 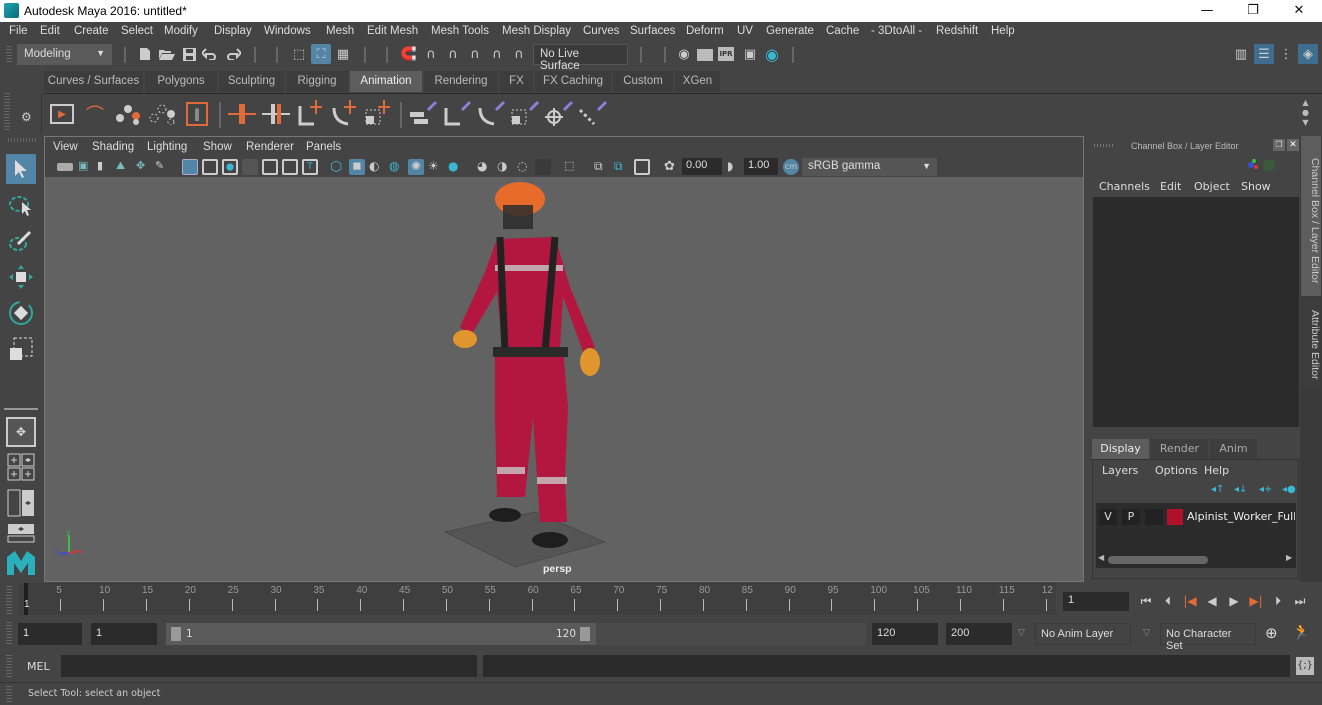 What do you see at coordinates (190, 167) in the screenshot?
I see `grid-toggle-icon` at bounding box center [190, 167].